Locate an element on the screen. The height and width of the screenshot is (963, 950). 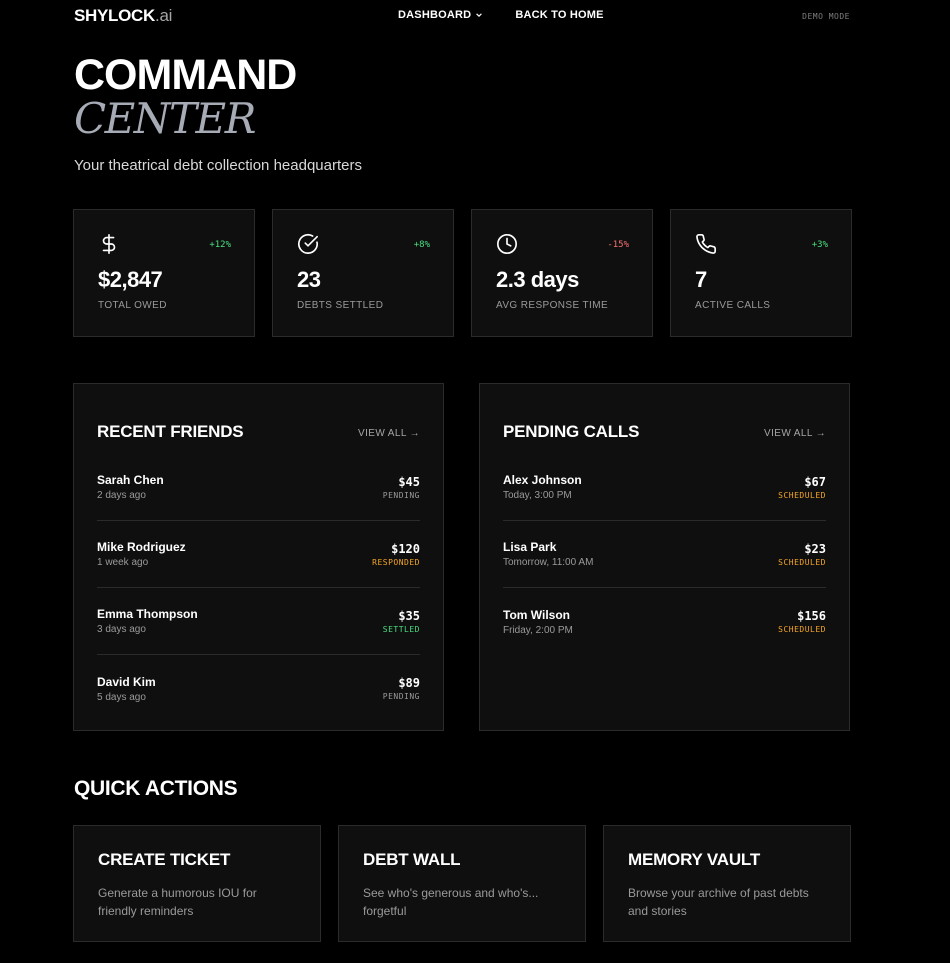
nav-back-to-home-label: BACK TO HOME is located at coordinates (559, 15).